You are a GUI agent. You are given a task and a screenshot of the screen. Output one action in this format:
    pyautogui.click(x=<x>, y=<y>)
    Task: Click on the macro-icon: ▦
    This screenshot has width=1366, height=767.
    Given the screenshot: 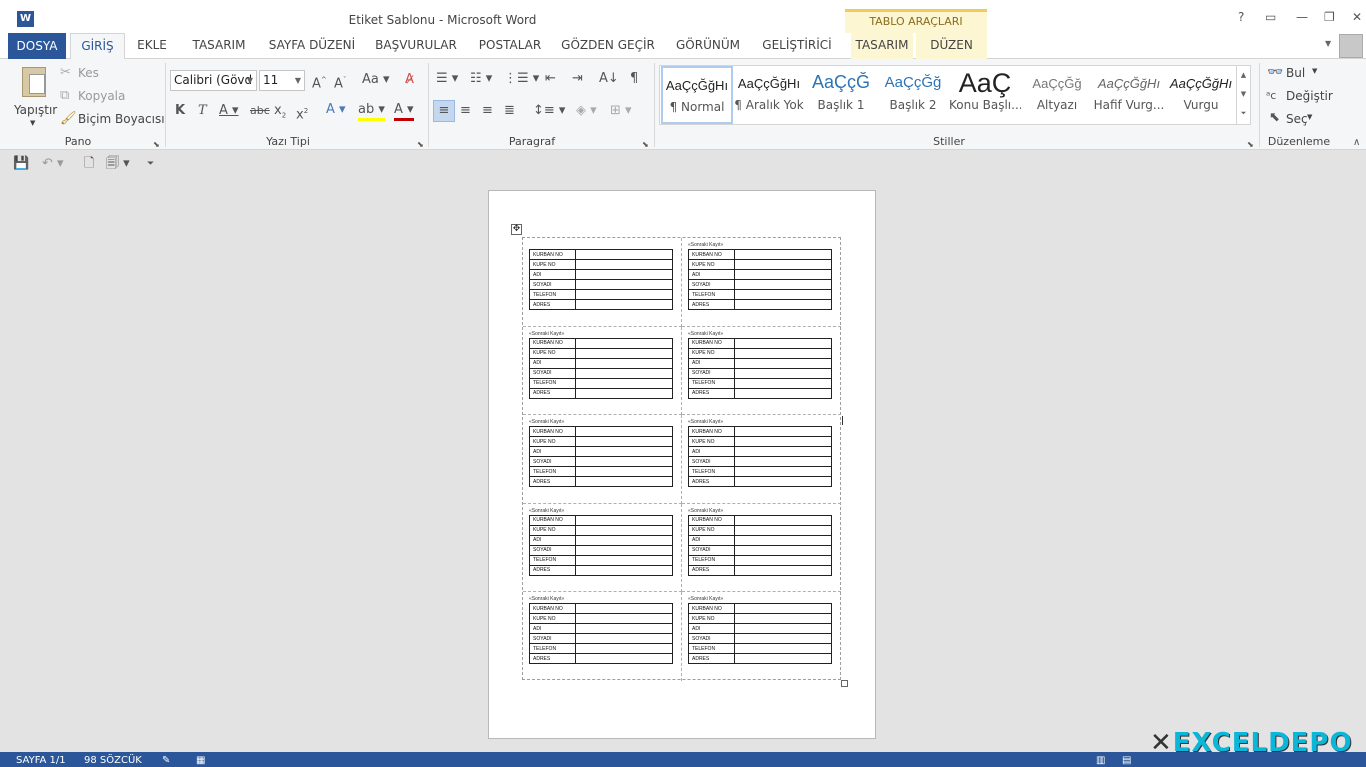 What is the action you would take?
    pyautogui.click(x=200, y=760)
    